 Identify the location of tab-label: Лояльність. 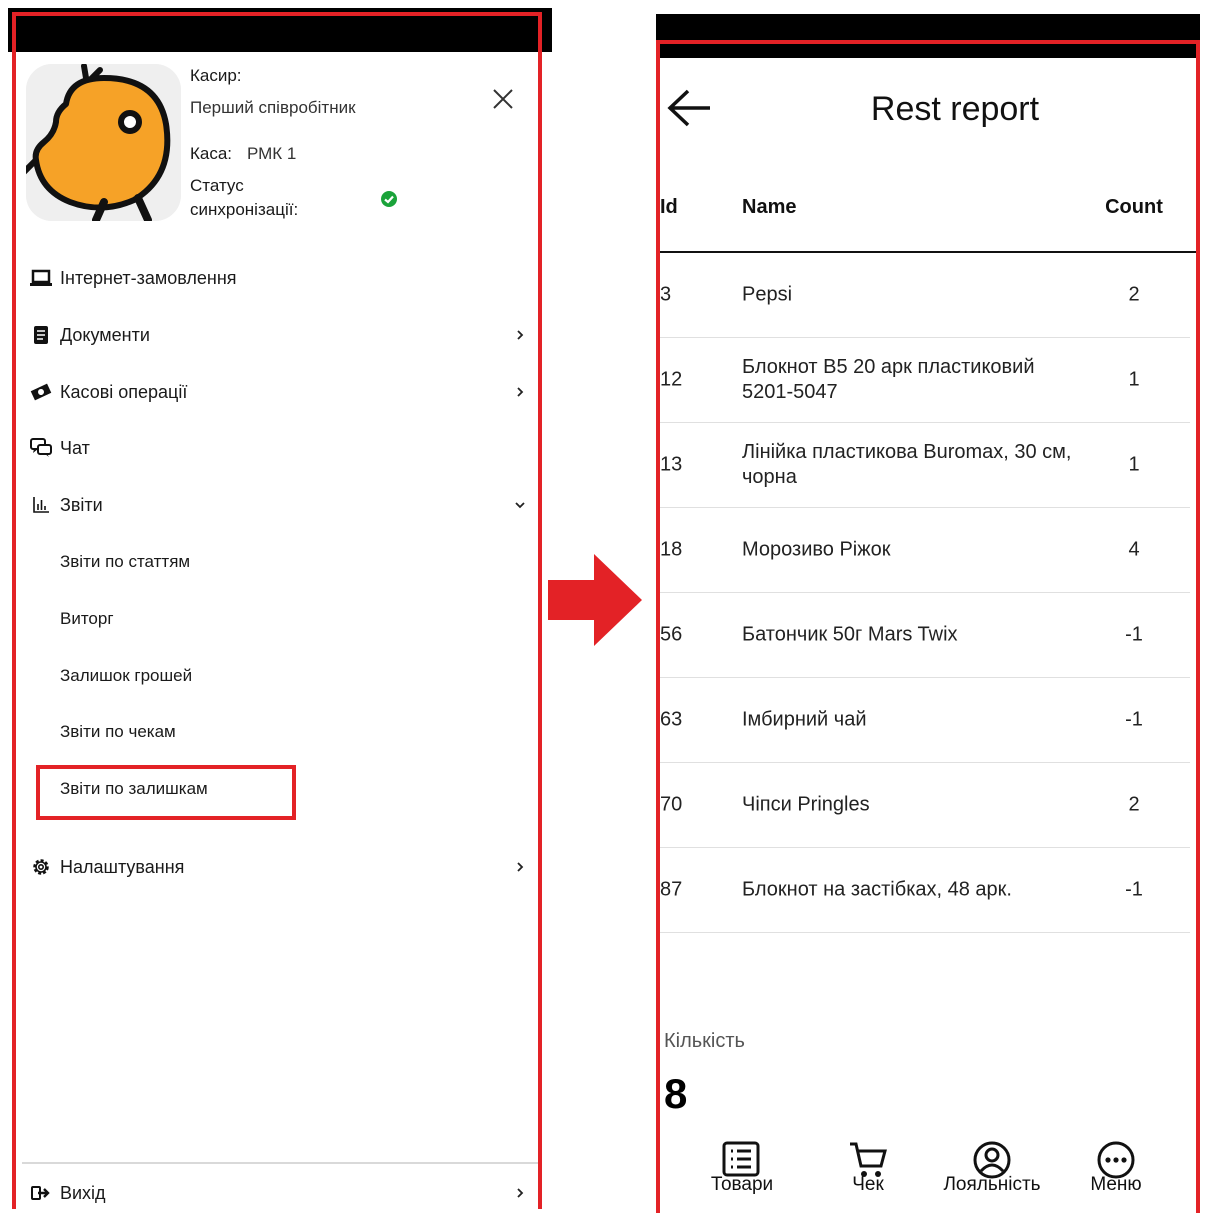
(992, 1184).